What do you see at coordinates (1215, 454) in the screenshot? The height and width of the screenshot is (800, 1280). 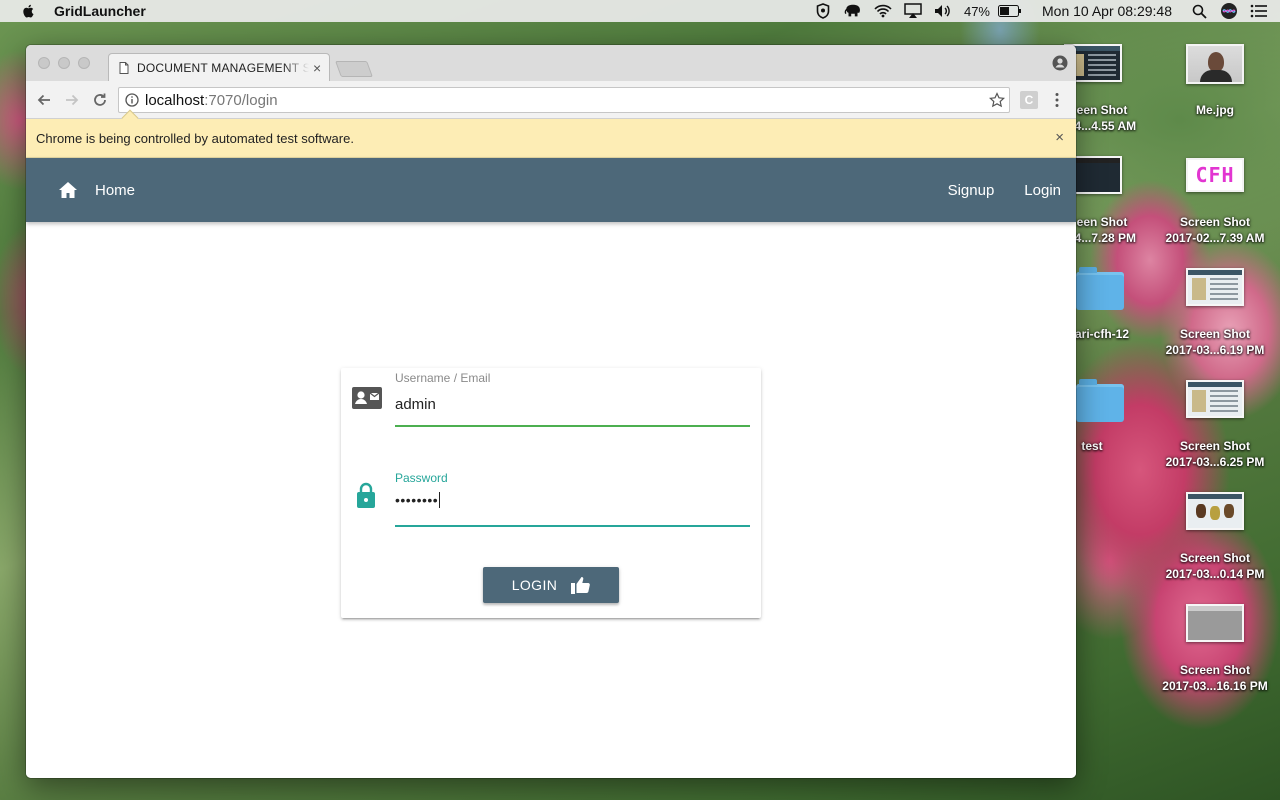 I see `desktop-item-screenshot-5: Screen Shot 2017-03...6.25 PM` at bounding box center [1215, 454].